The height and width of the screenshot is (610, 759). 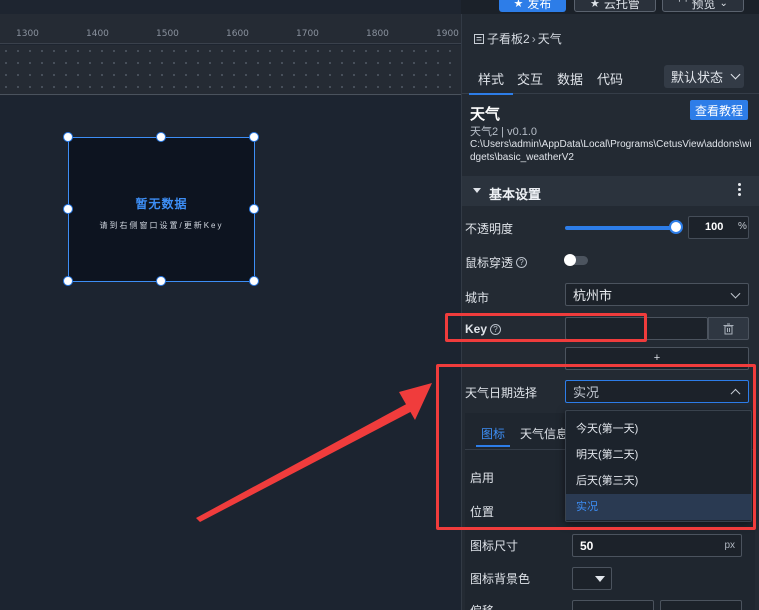 I want to click on state-select: 默认状态, so click(x=704, y=76).